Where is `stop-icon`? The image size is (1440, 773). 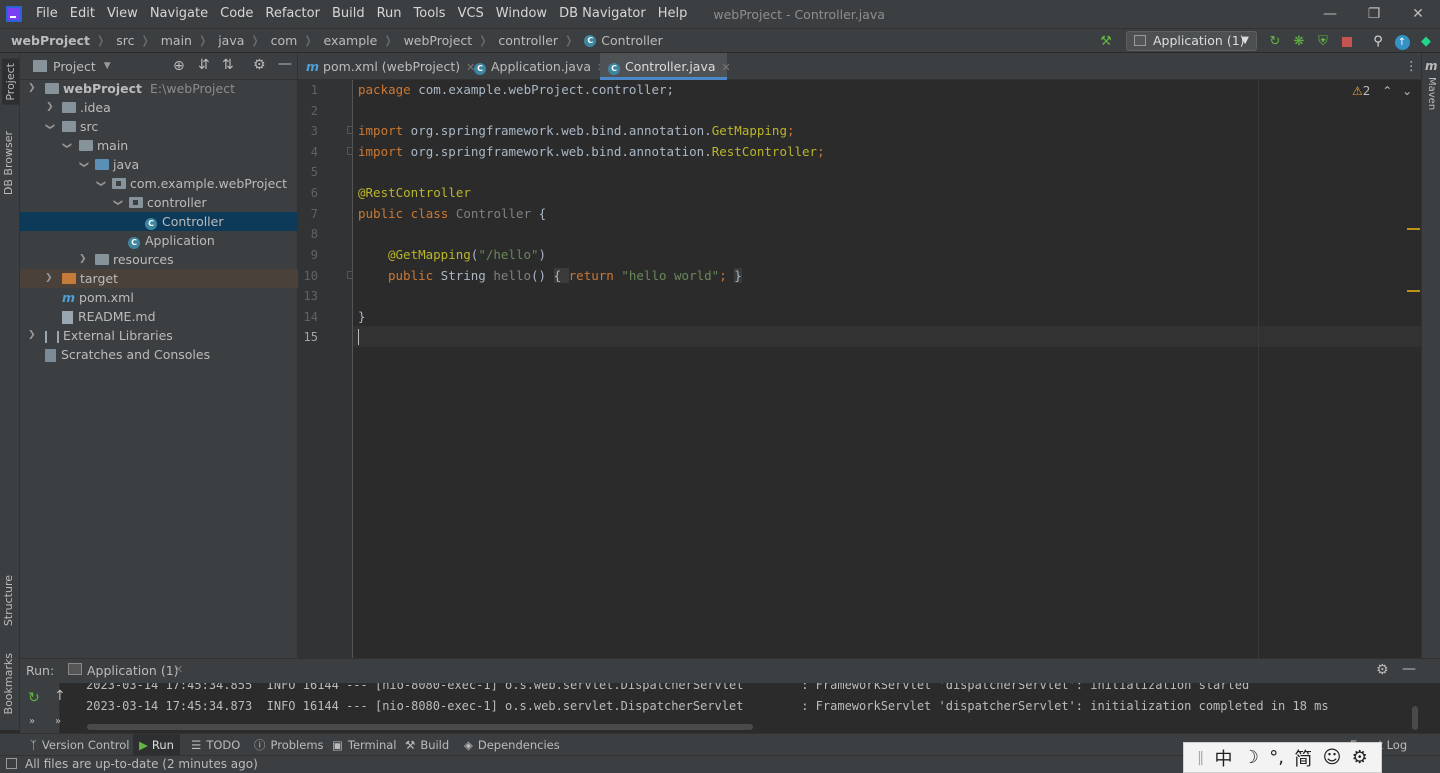 stop-icon is located at coordinates (1347, 42).